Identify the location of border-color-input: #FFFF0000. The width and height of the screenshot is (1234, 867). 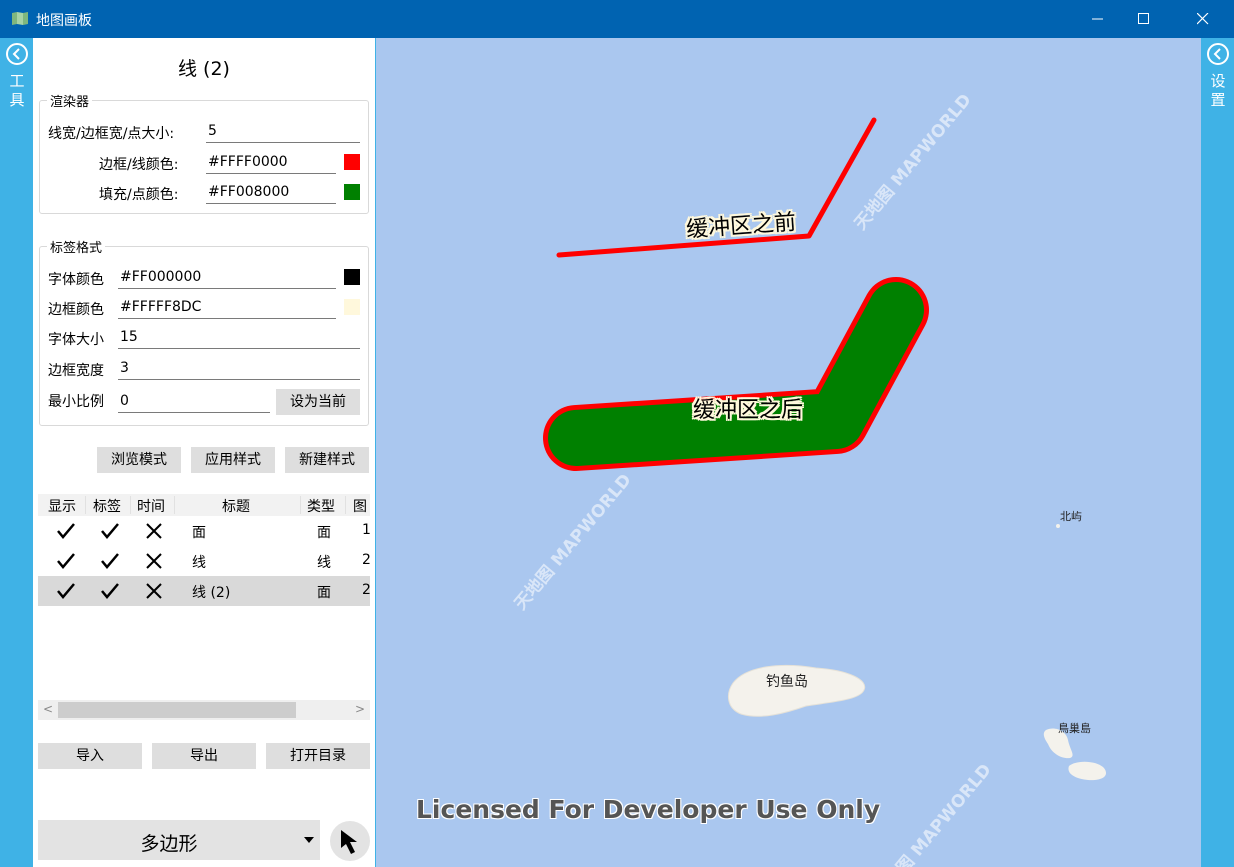
(271, 162).